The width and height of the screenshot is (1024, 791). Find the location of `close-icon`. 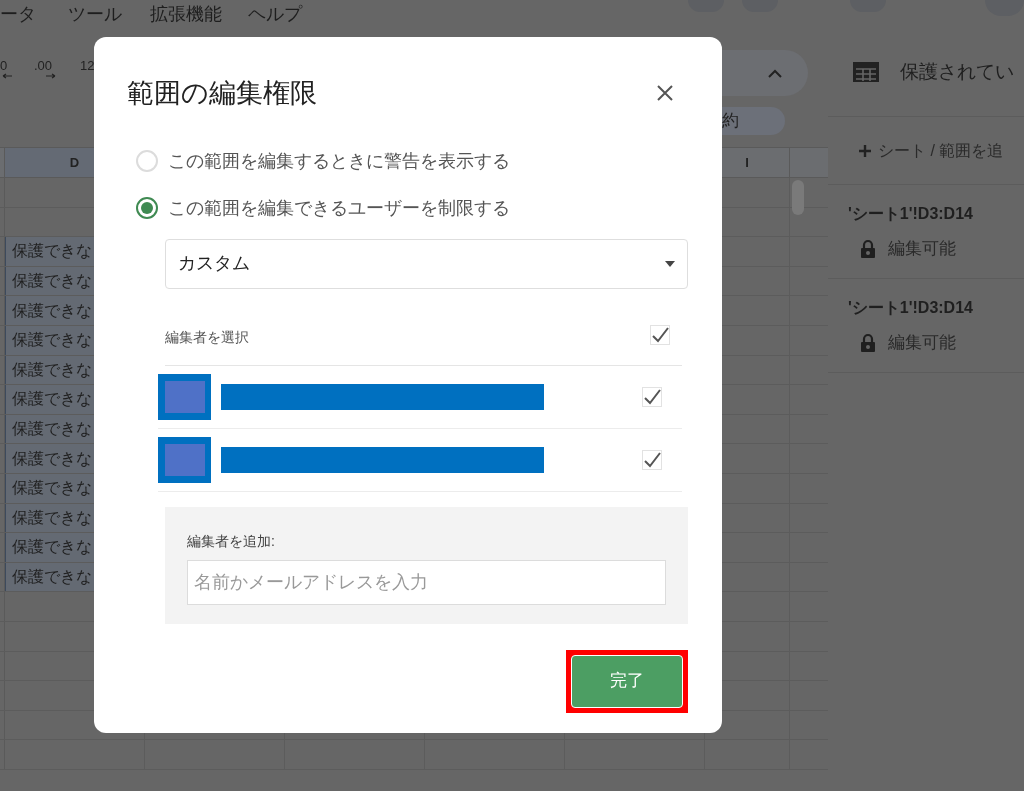

close-icon is located at coordinates (665, 93).